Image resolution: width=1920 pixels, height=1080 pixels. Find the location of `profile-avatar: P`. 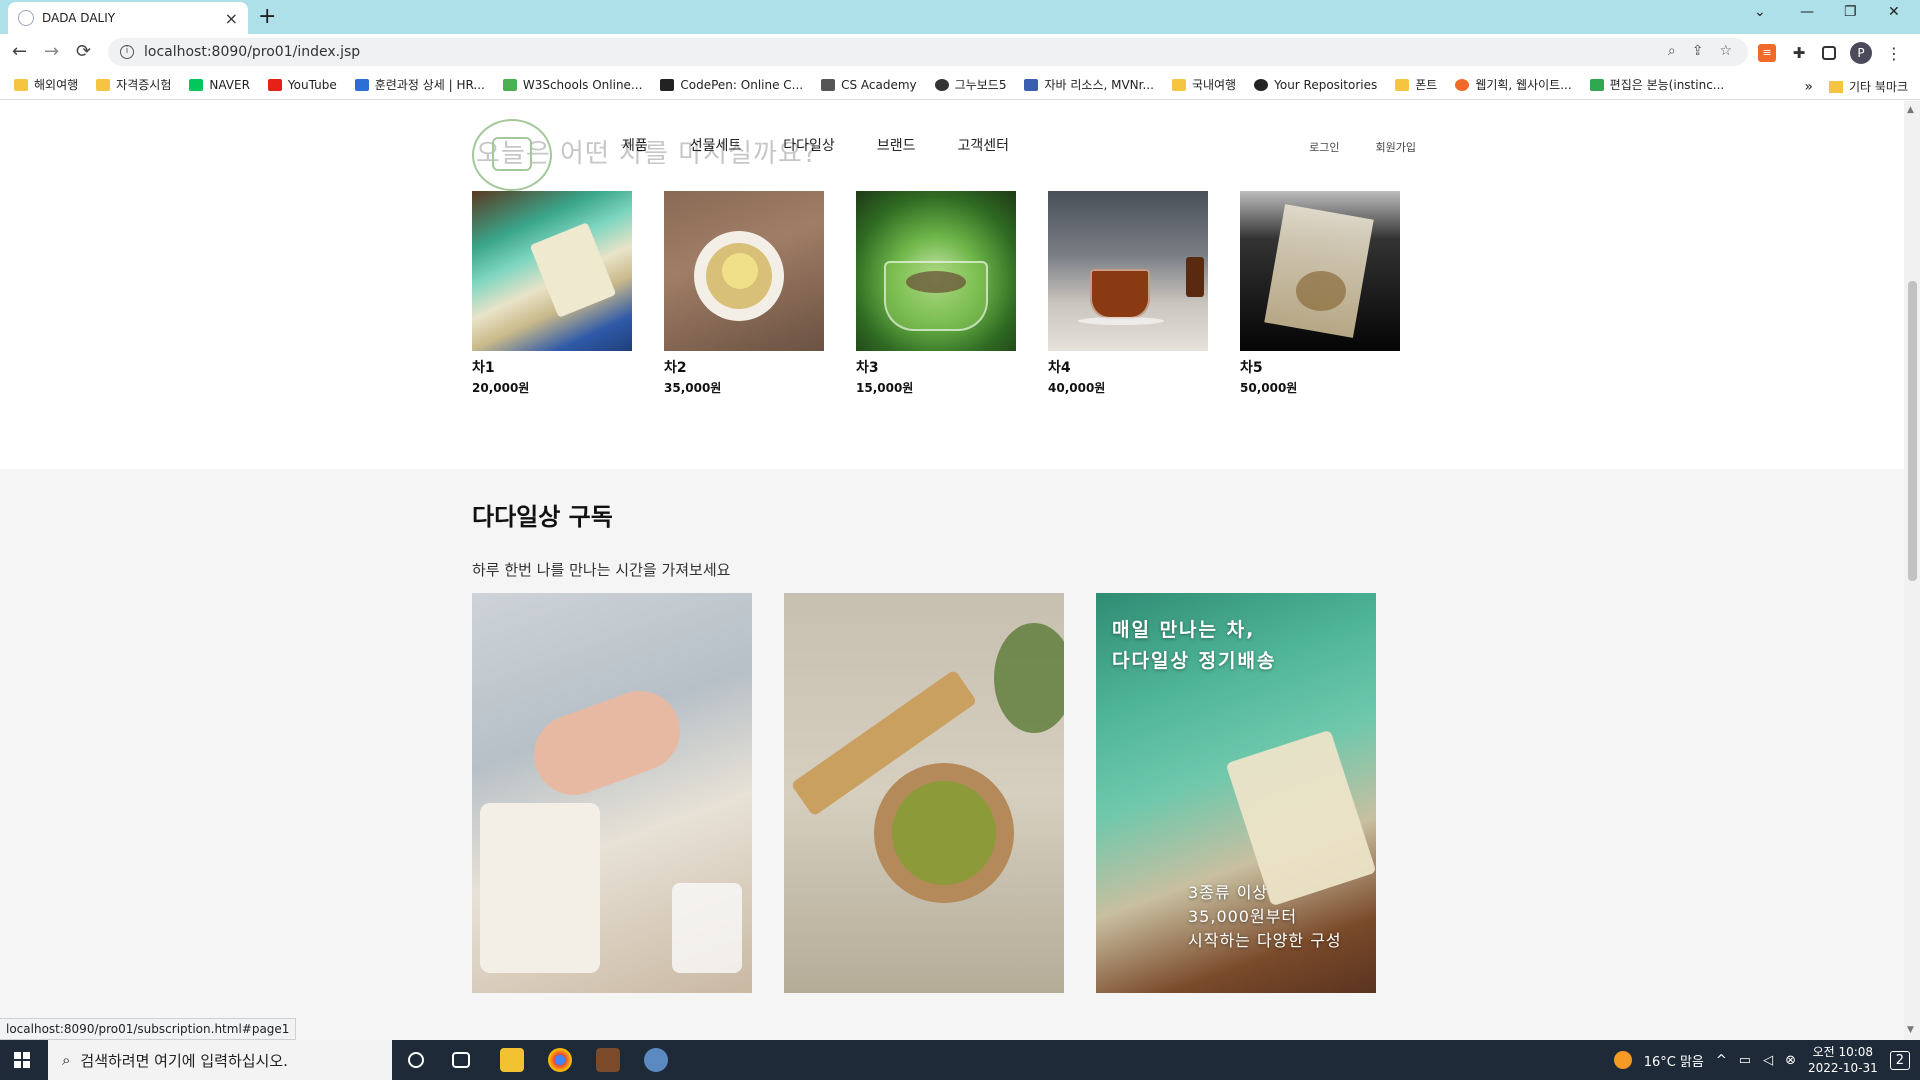

profile-avatar: P is located at coordinates (1861, 53).